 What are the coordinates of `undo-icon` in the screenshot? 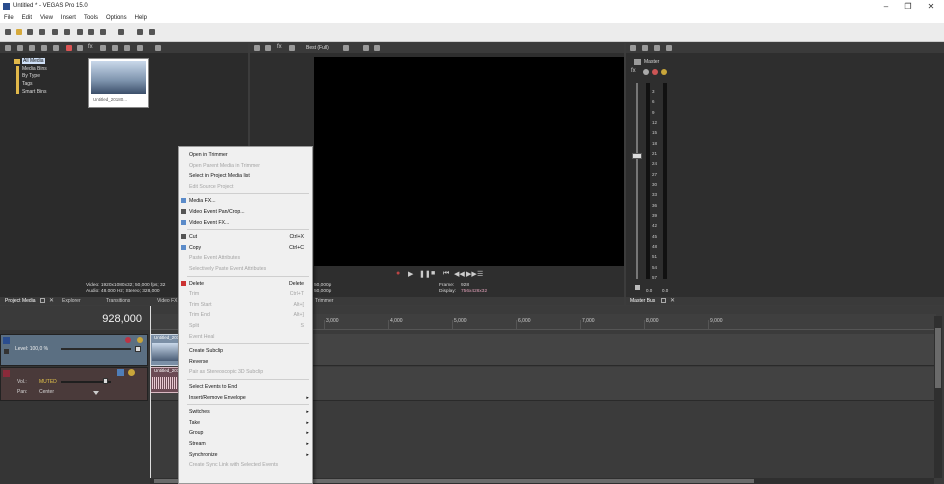 It's located at (103, 32).